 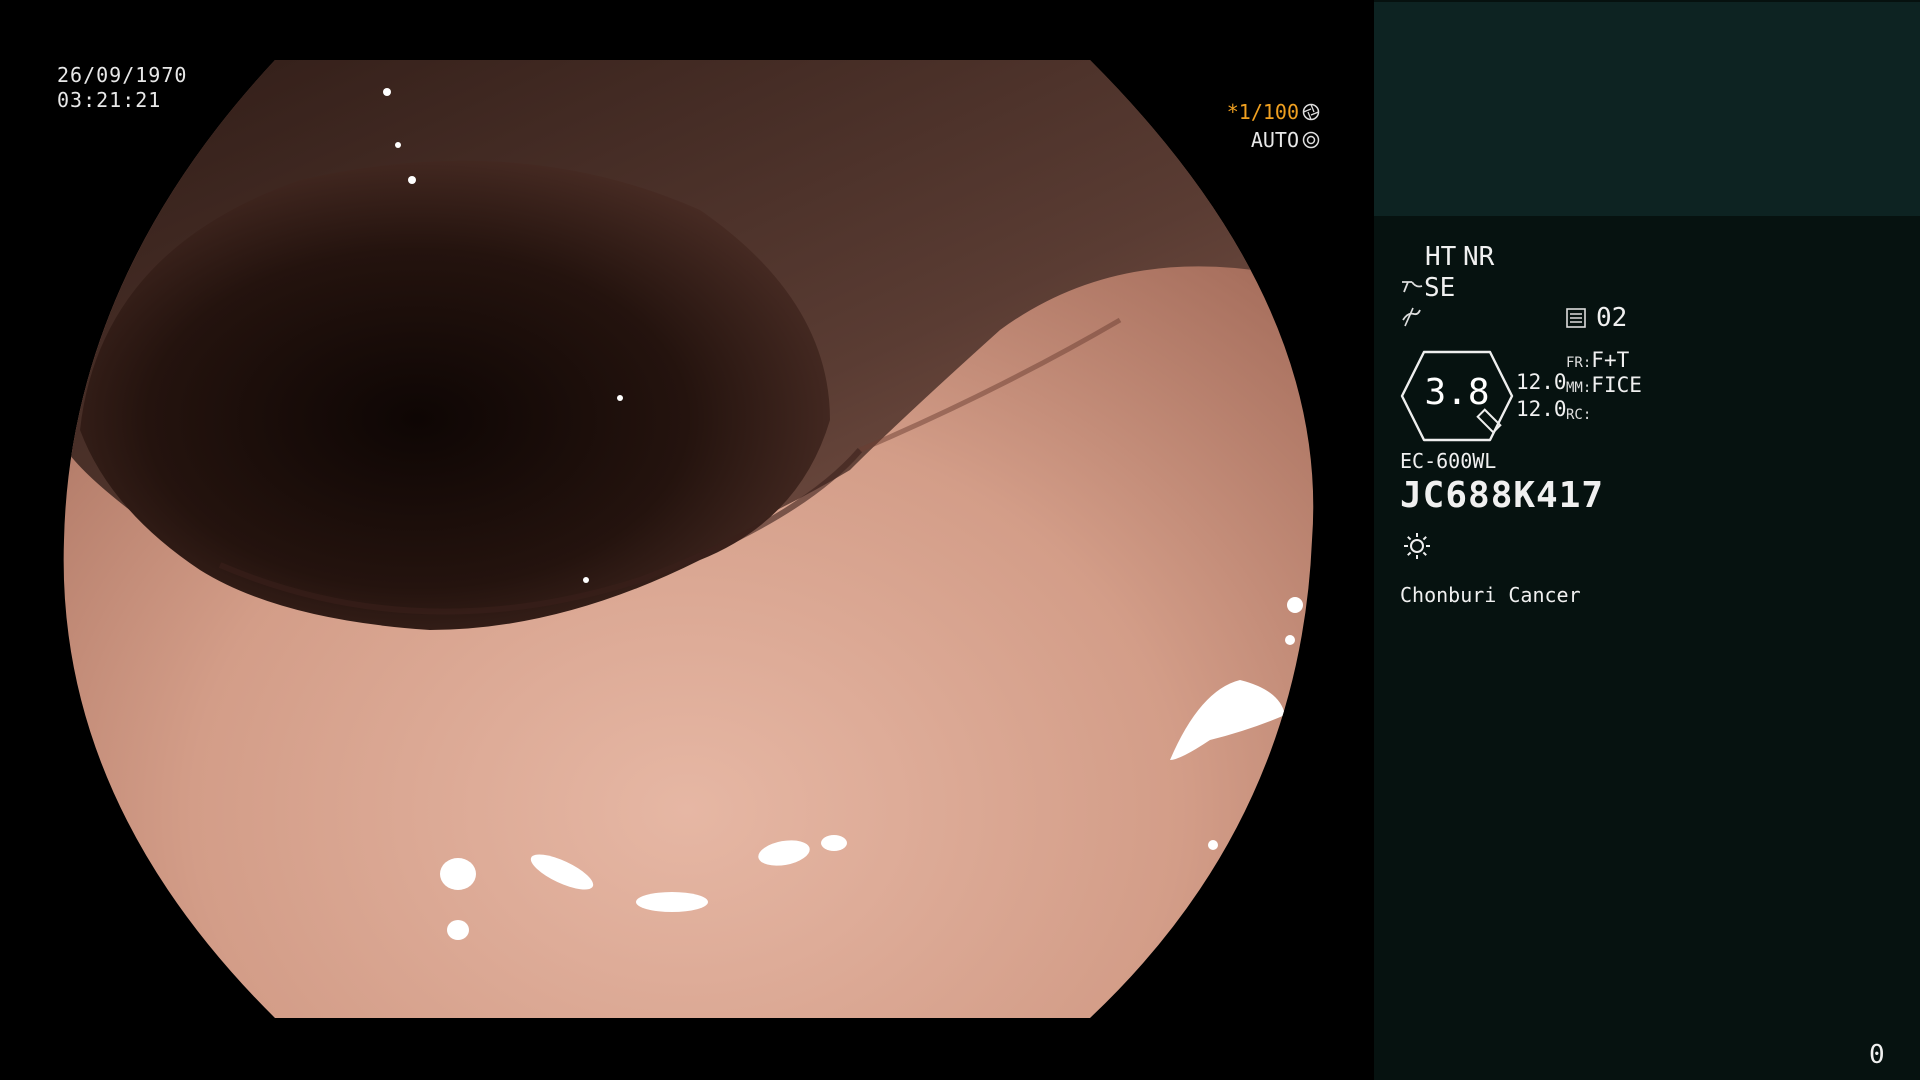 I want to click on level-value-1: 12.0, so click(x=1541, y=382).